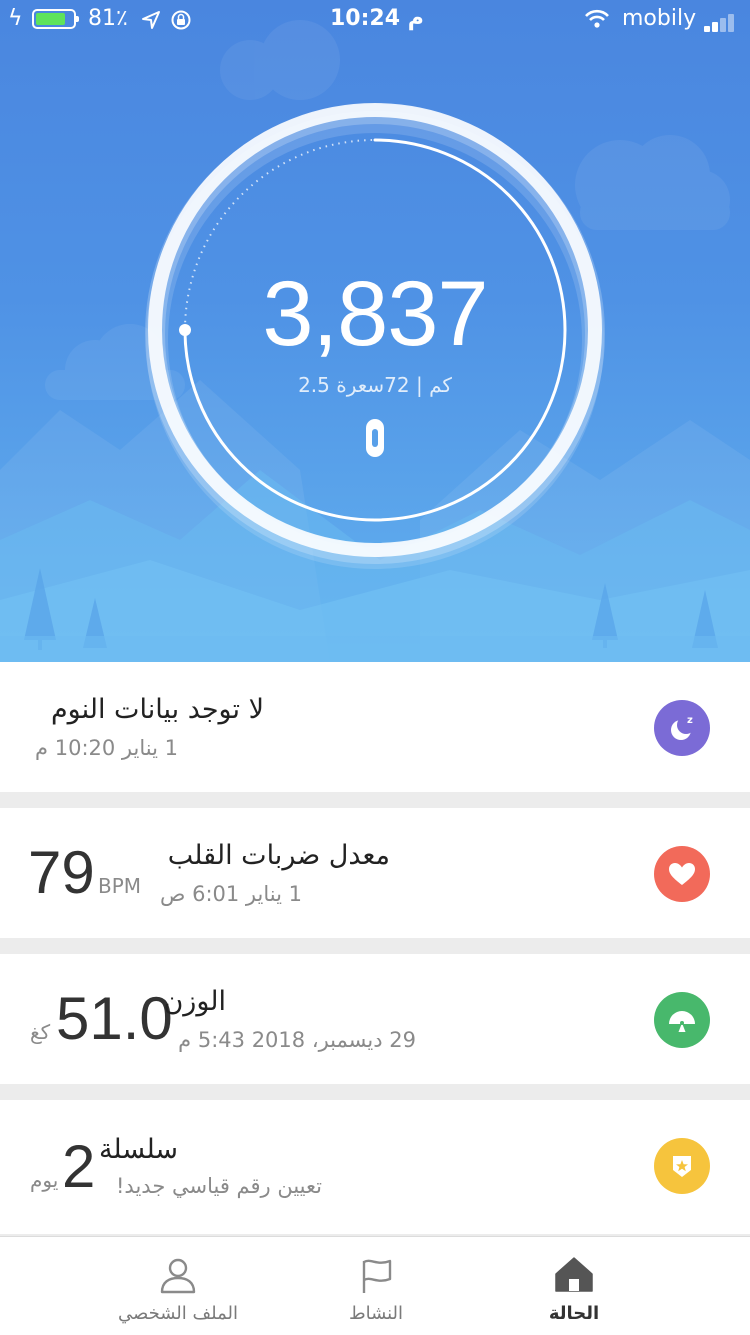  I want to click on profile-icon, so click(178, 1276).